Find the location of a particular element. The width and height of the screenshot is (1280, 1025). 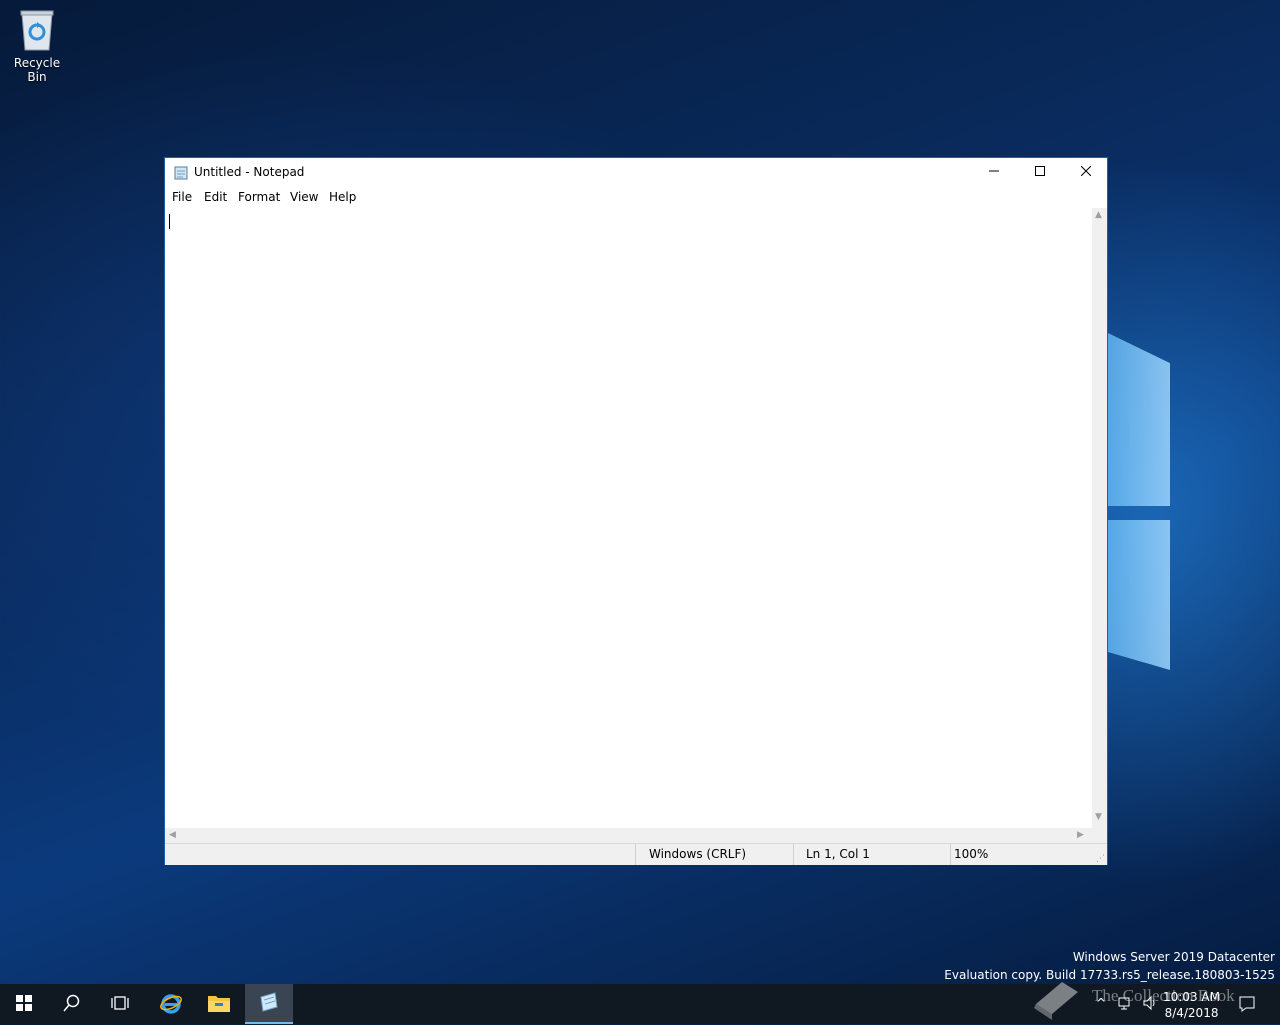

tray-chevron-icon: ^ is located at coordinates (1101, 1003).